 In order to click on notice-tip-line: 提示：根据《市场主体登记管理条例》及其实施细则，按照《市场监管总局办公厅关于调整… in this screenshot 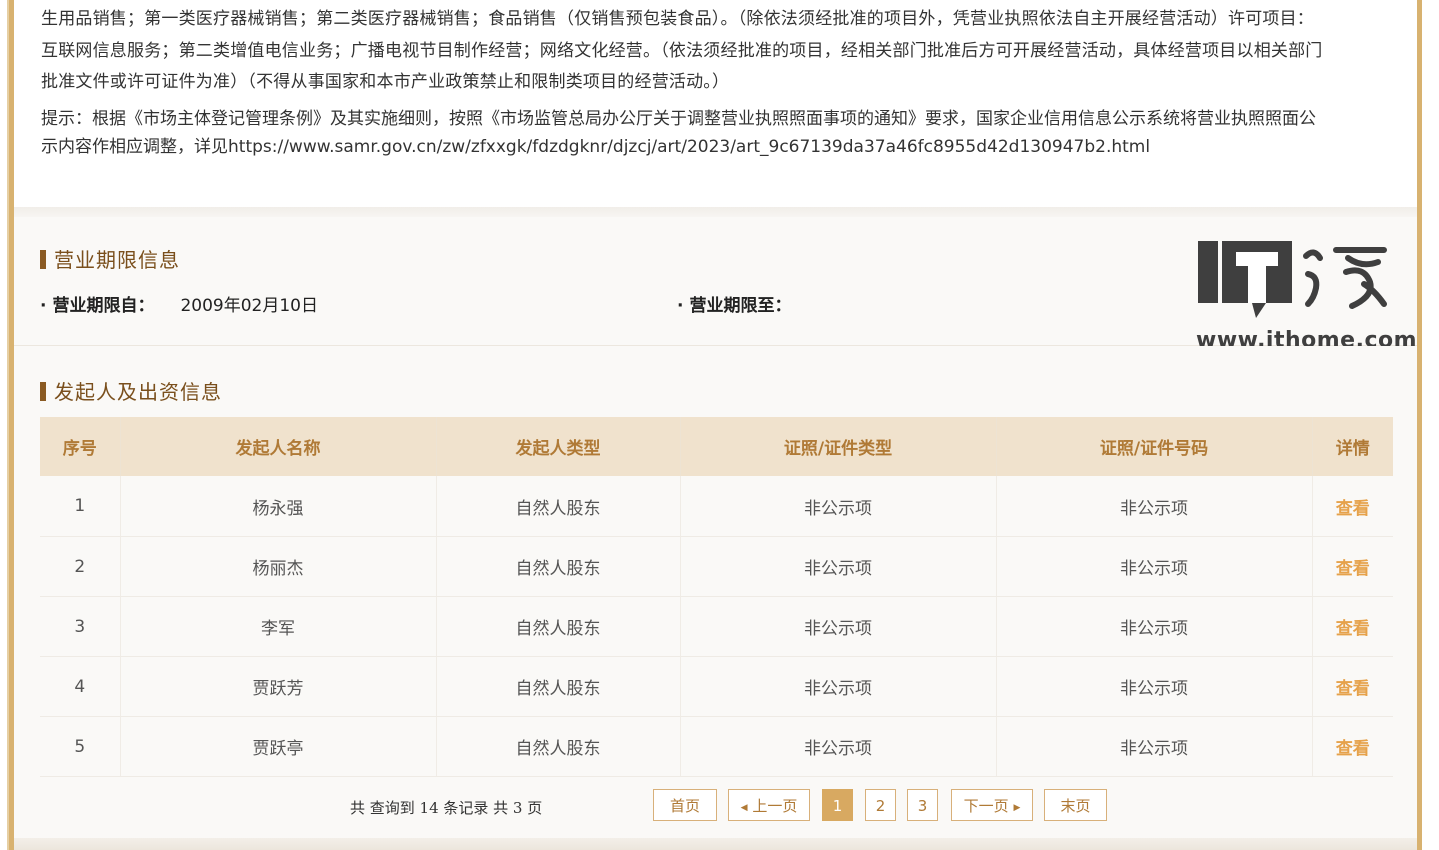, I will do `click(678, 119)`.